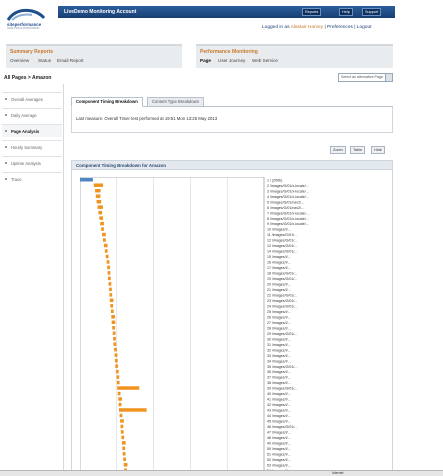 This screenshot has height=476, width=443. Describe the element at coordinates (32, 98) in the screenshot. I see `sidebar-item-overall-averages: Overall Averages` at that location.